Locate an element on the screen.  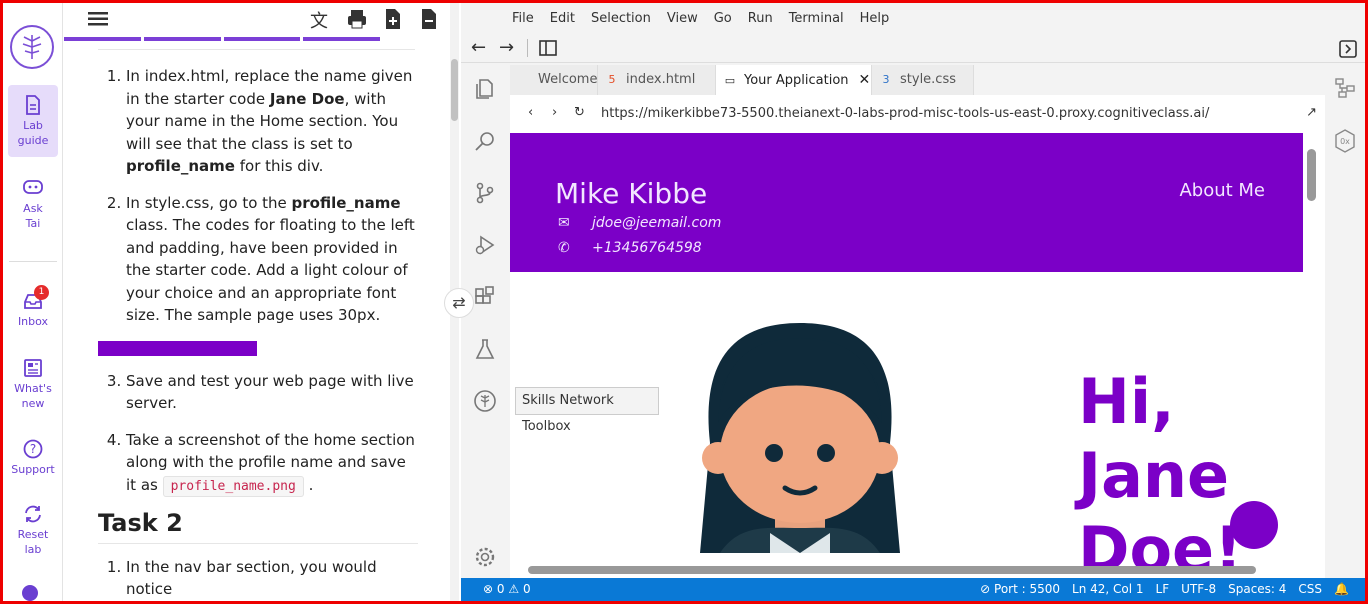
outline-icon is located at coordinates (1345, 88).